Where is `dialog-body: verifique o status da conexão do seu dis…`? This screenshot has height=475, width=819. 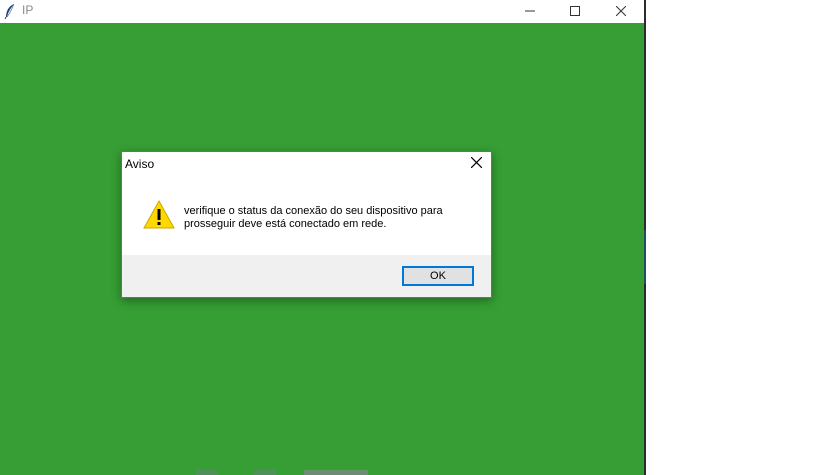
dialog-body: verifique o status da conexão do seu dis… is located at coordinates (306, 215).